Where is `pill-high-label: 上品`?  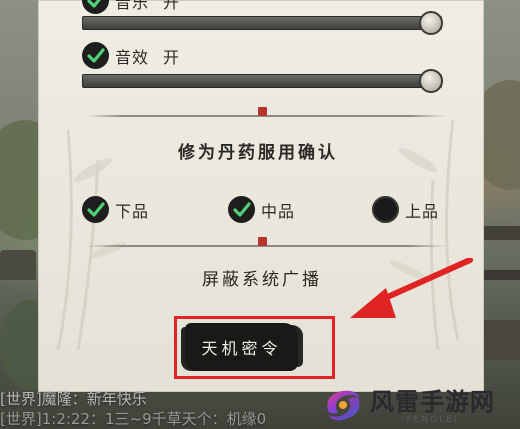 pill-high-label: 上品 is located at coordinates (422, 211).